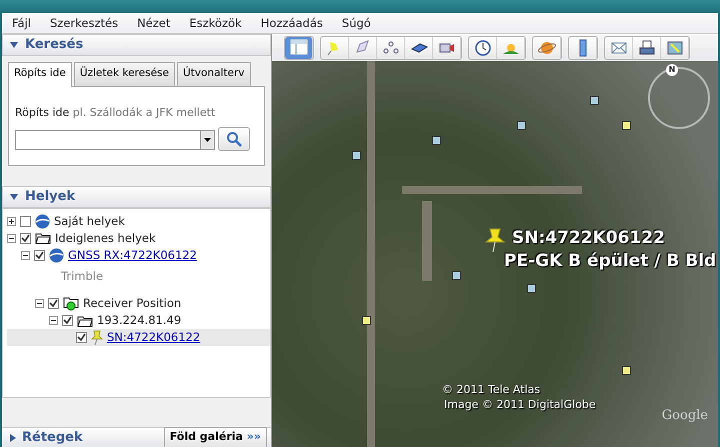 Image resolution: width=720 pixels, height=447 pixels. Describe the element at coordinates (588, 238) in the screenshot. I see `placemark-label: SN:4722K06122` at that location.